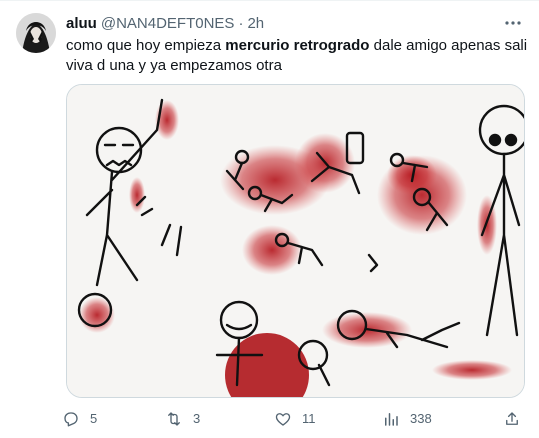 The height and width of the screenshot is (438, 539). I want to click on heart-icon, so click(283, 419).